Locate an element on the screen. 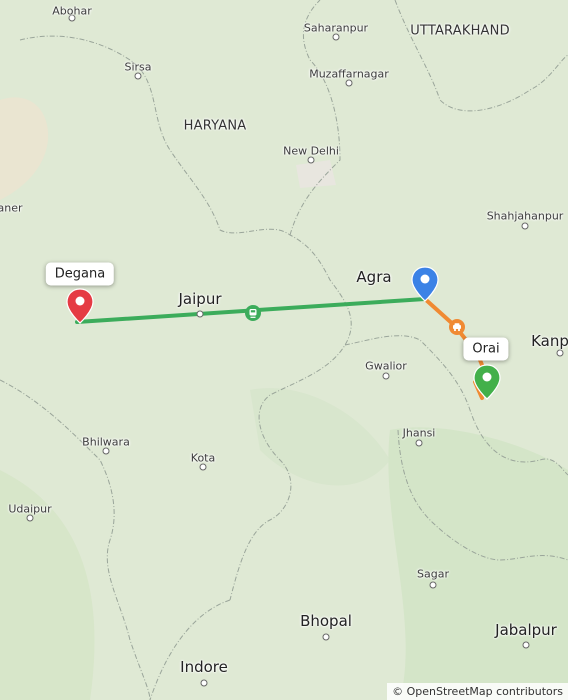  place-label-new-delhi: New Delhi is located at coordinates (311, 151).